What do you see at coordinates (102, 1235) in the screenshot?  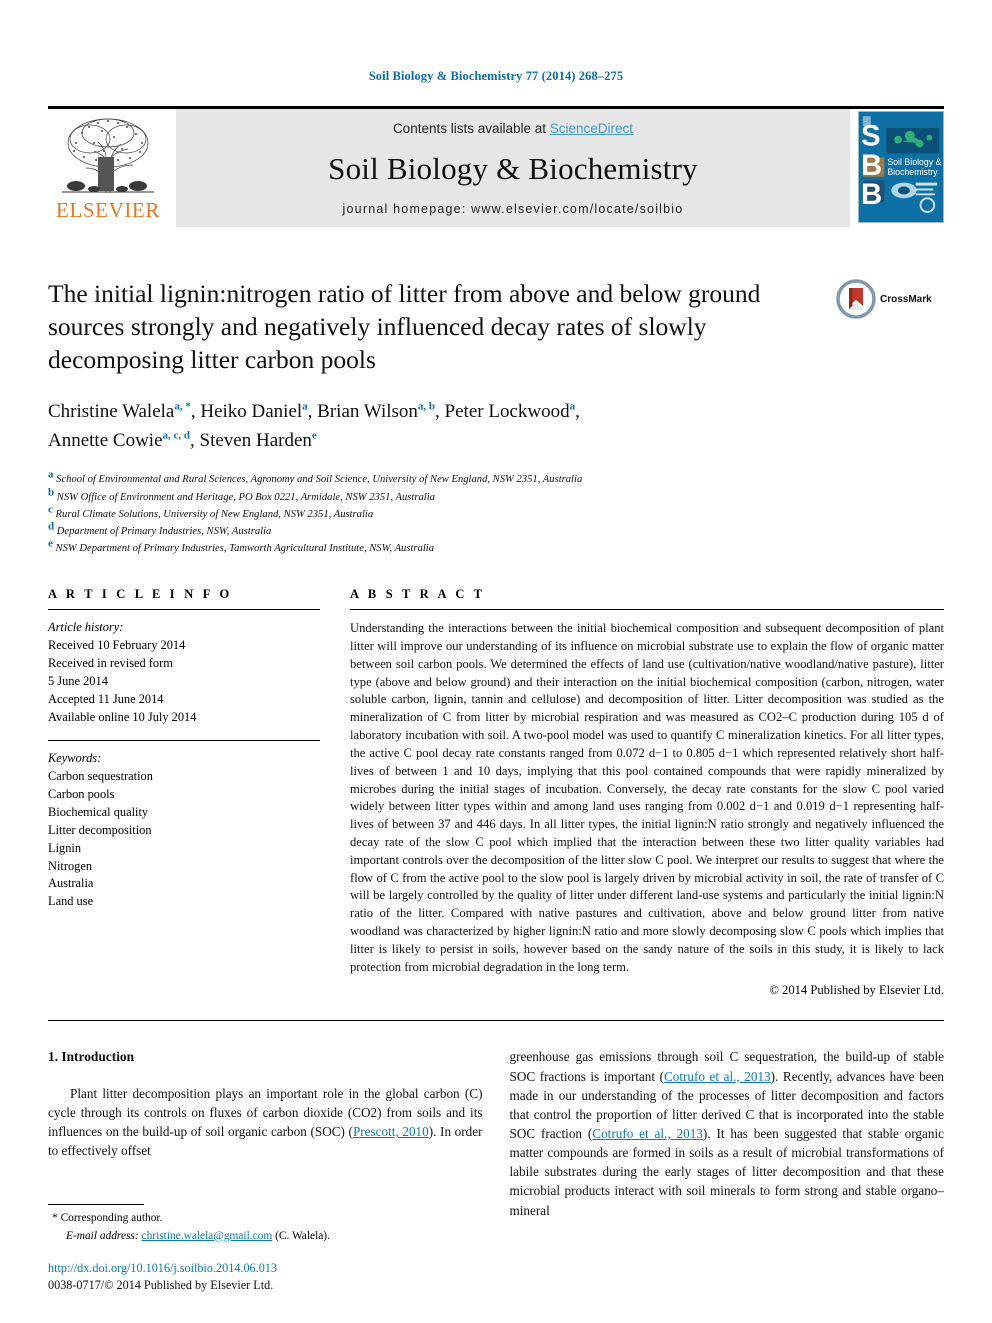 I see `email-label: E-mail address:` at bounding box center [102, 1235].